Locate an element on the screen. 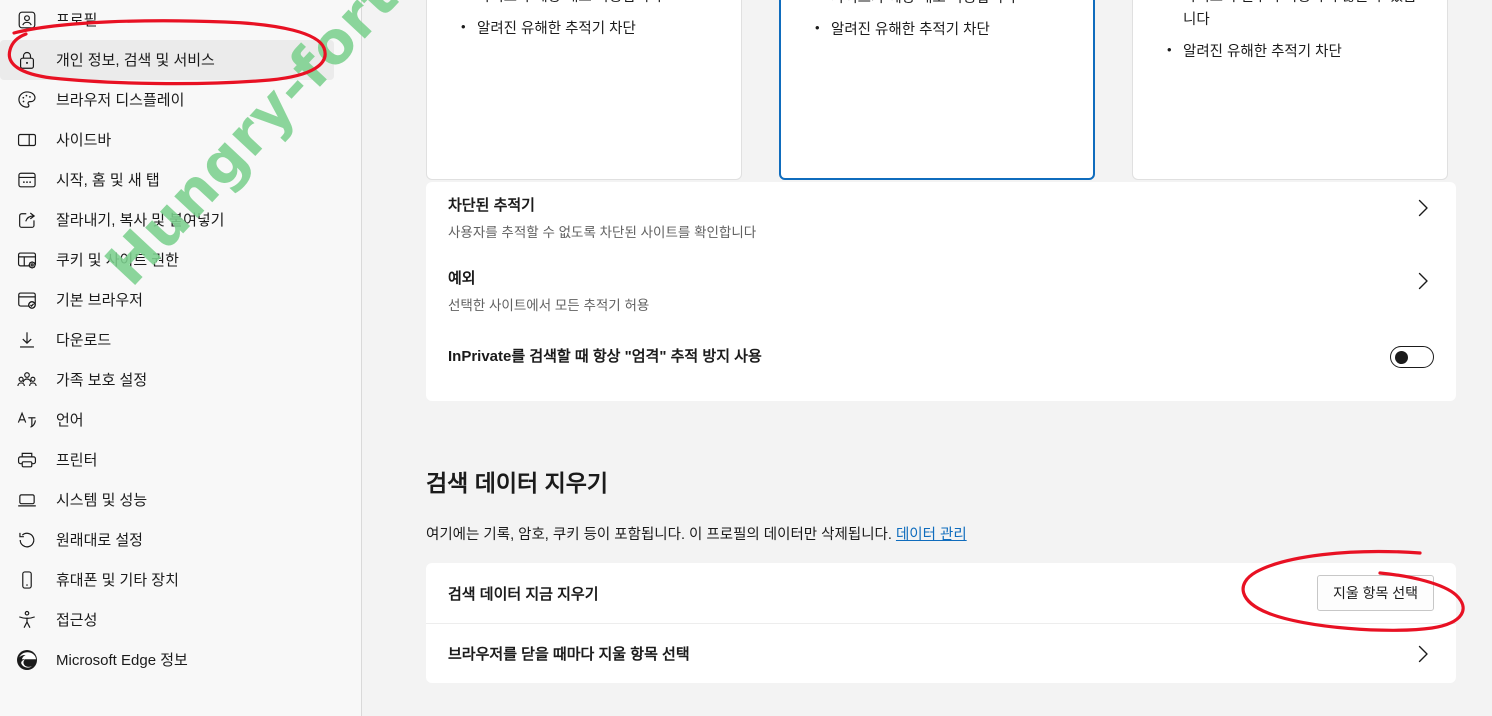 This screenshot has height=716, width=1492. sidebar-item-label: 브라우저 디스플레이 is located at coordinates (120, 100).